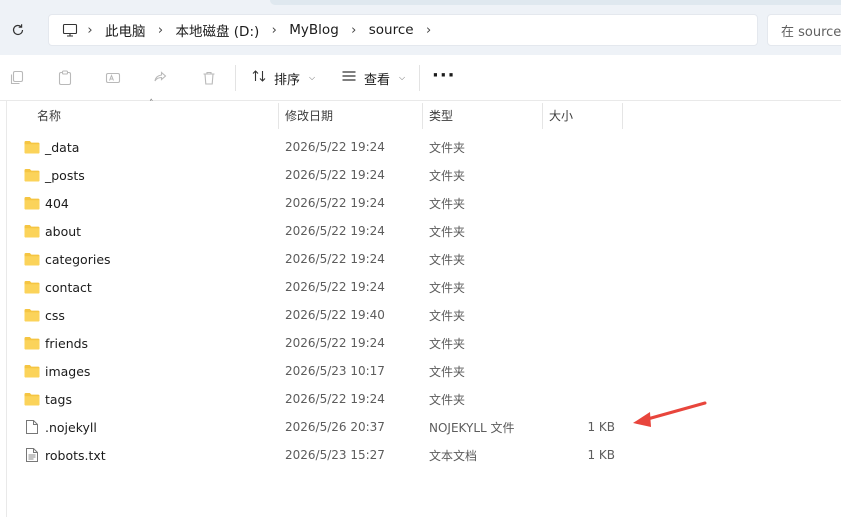 The image size is (841, 517). Describe the element at coordinates (420, 287) in the screenshot. I see `file-row: contact 2026/5/22 19:24 文件夹` at that location.